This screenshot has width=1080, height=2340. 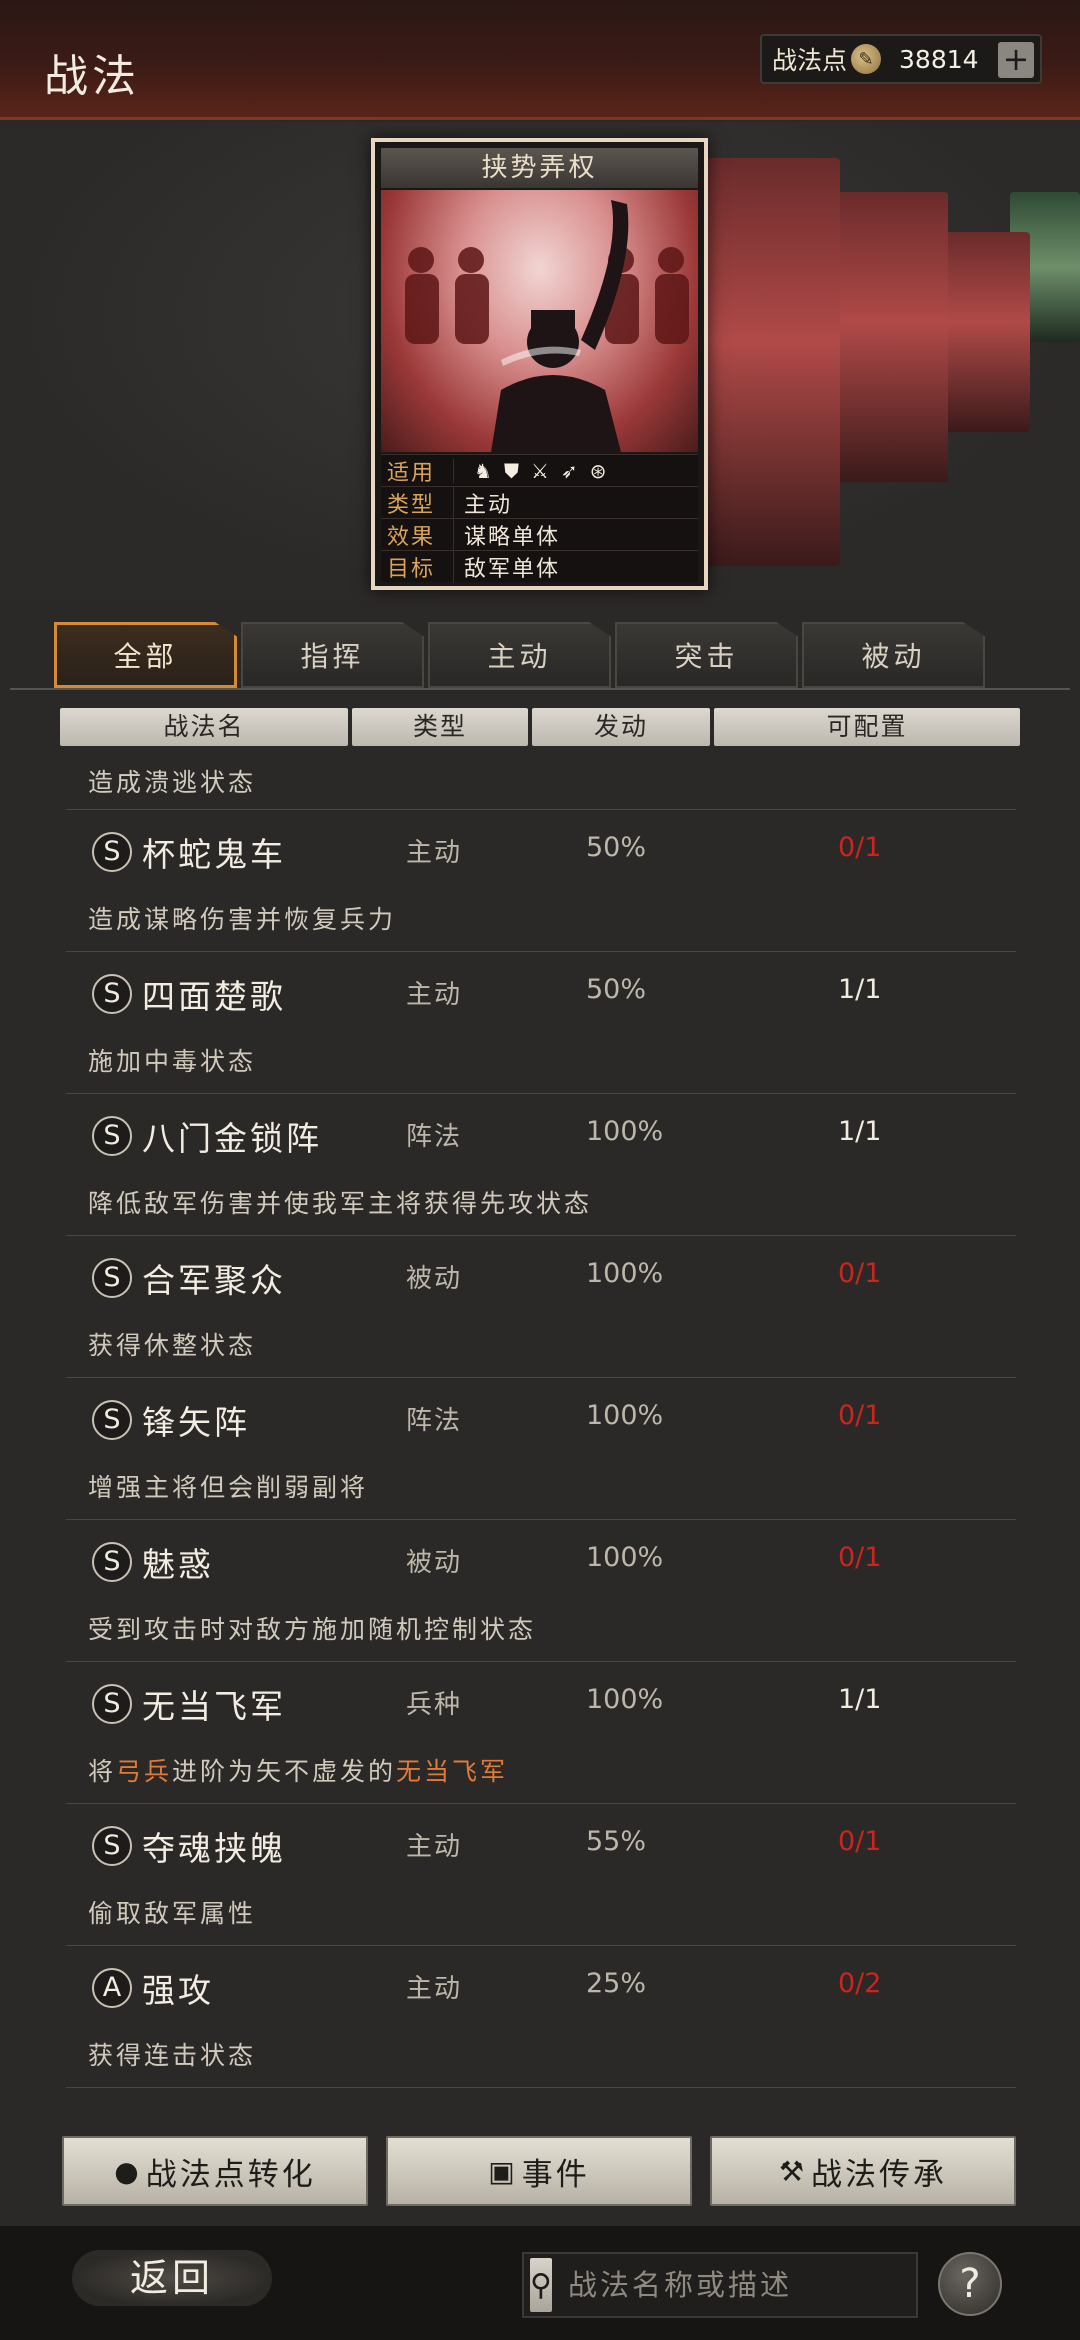 I want to click on search-box: ⚲, so click(x=728, y=2285).